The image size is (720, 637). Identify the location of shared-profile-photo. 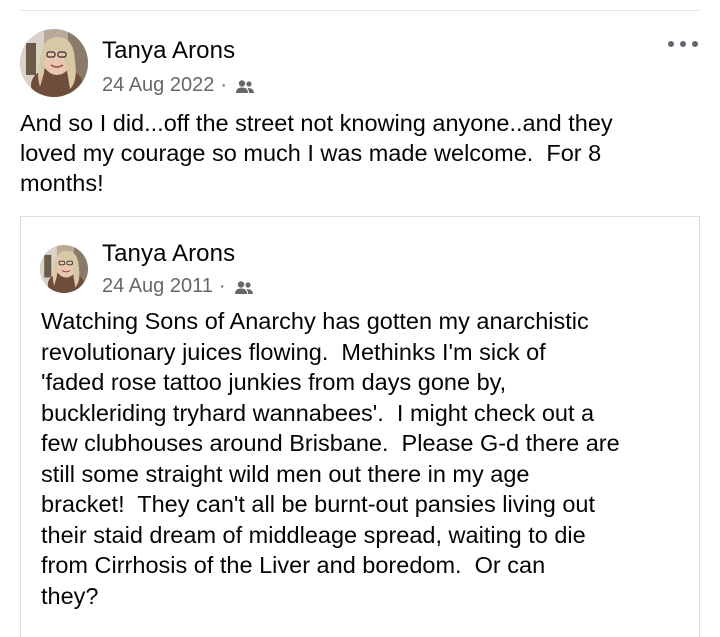
(64, 269).